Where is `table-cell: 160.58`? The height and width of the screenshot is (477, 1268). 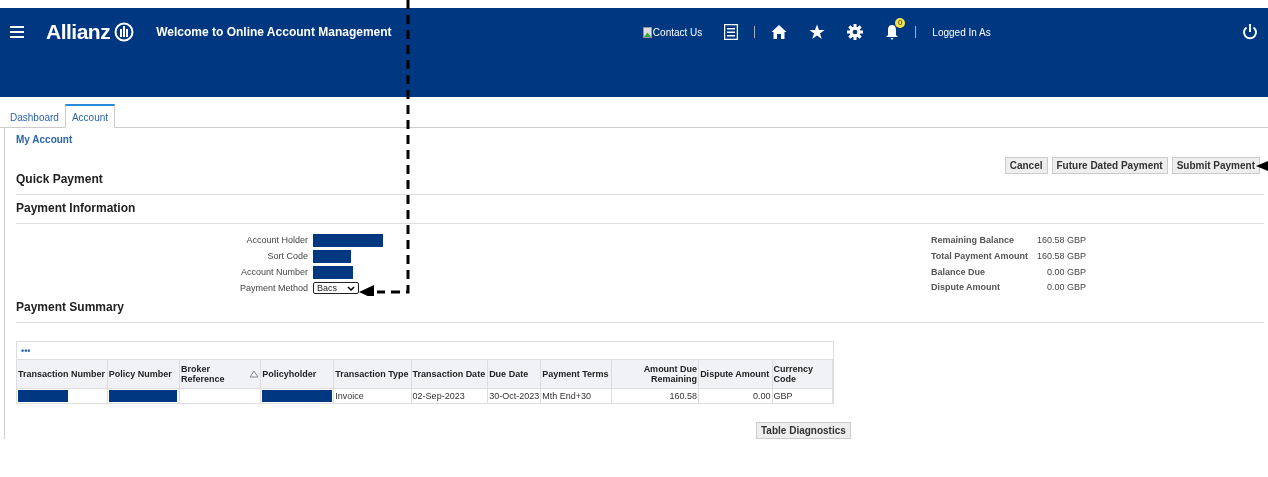
table-cell: 160.58 is located at coordinates (683, 396).